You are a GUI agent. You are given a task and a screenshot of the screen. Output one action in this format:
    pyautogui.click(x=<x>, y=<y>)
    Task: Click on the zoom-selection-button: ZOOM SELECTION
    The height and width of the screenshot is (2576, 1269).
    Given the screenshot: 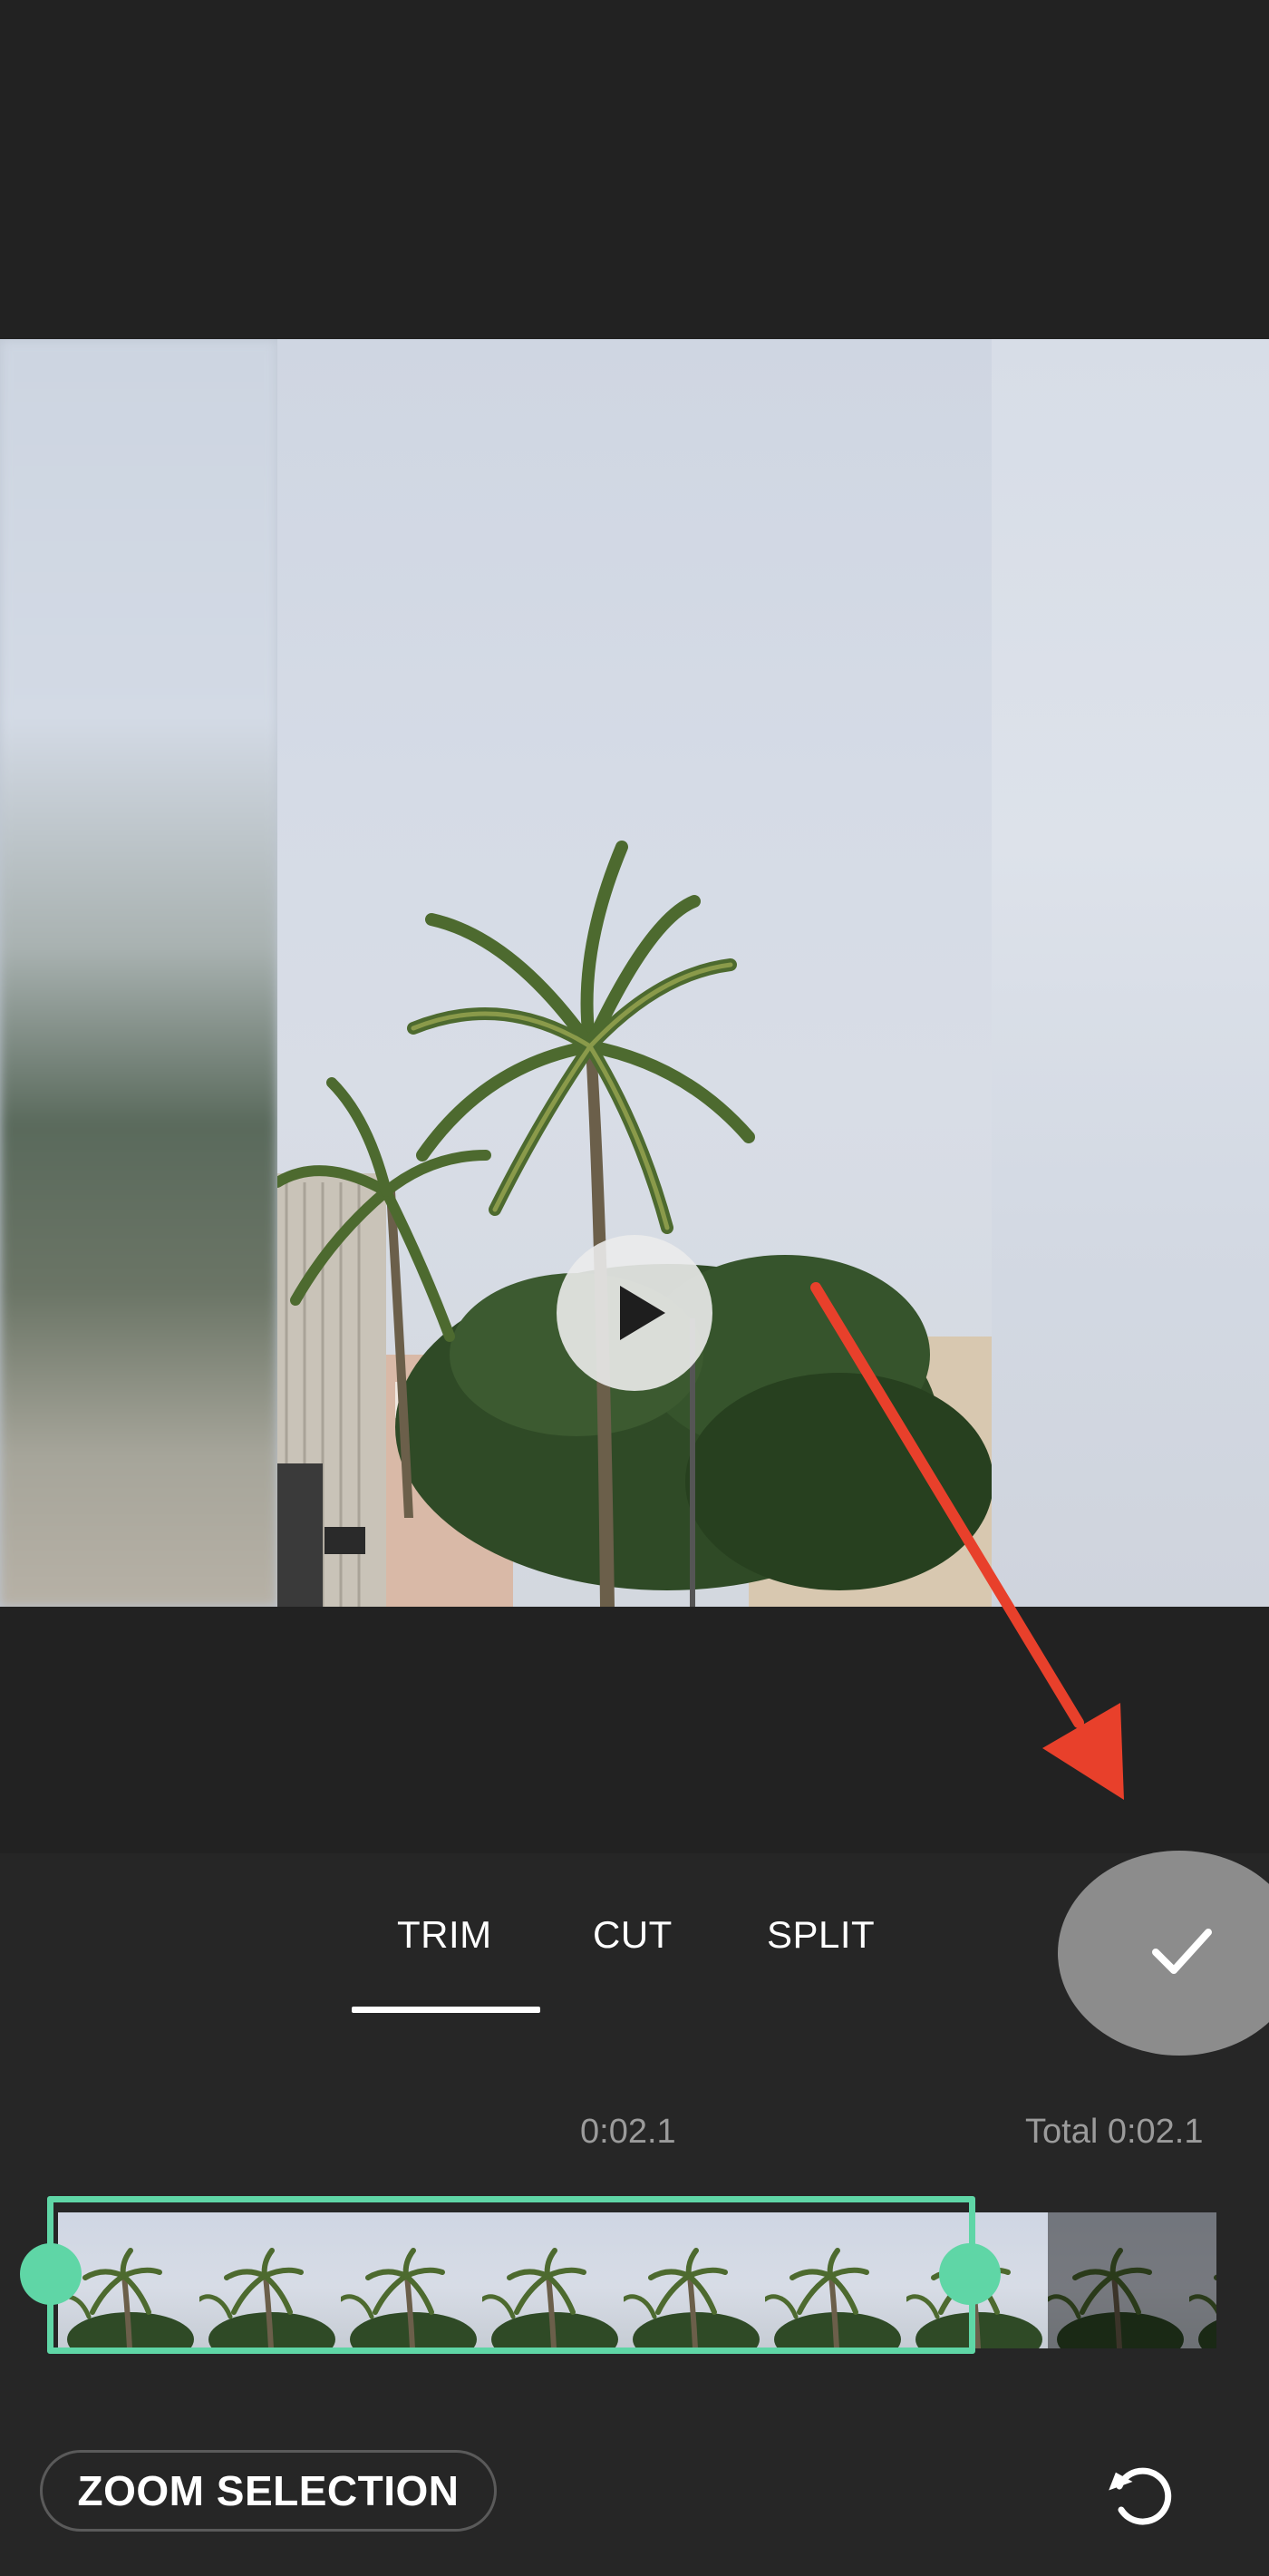 What is the action you would take?
    pyautogui.click(x=268, y=2491)
    